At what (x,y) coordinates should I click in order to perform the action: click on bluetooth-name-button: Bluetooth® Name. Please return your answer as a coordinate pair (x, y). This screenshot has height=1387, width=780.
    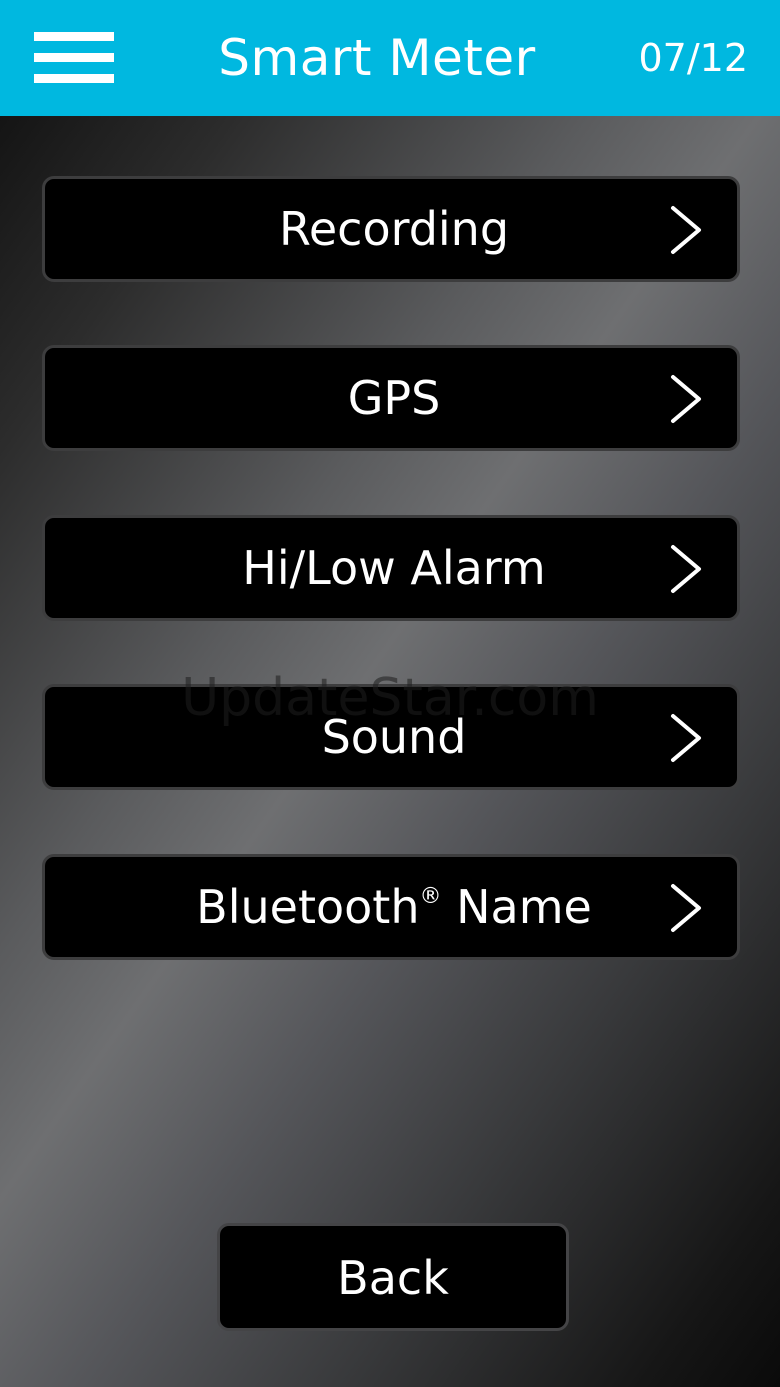
    Looking at the image, I should click on (391, 907).